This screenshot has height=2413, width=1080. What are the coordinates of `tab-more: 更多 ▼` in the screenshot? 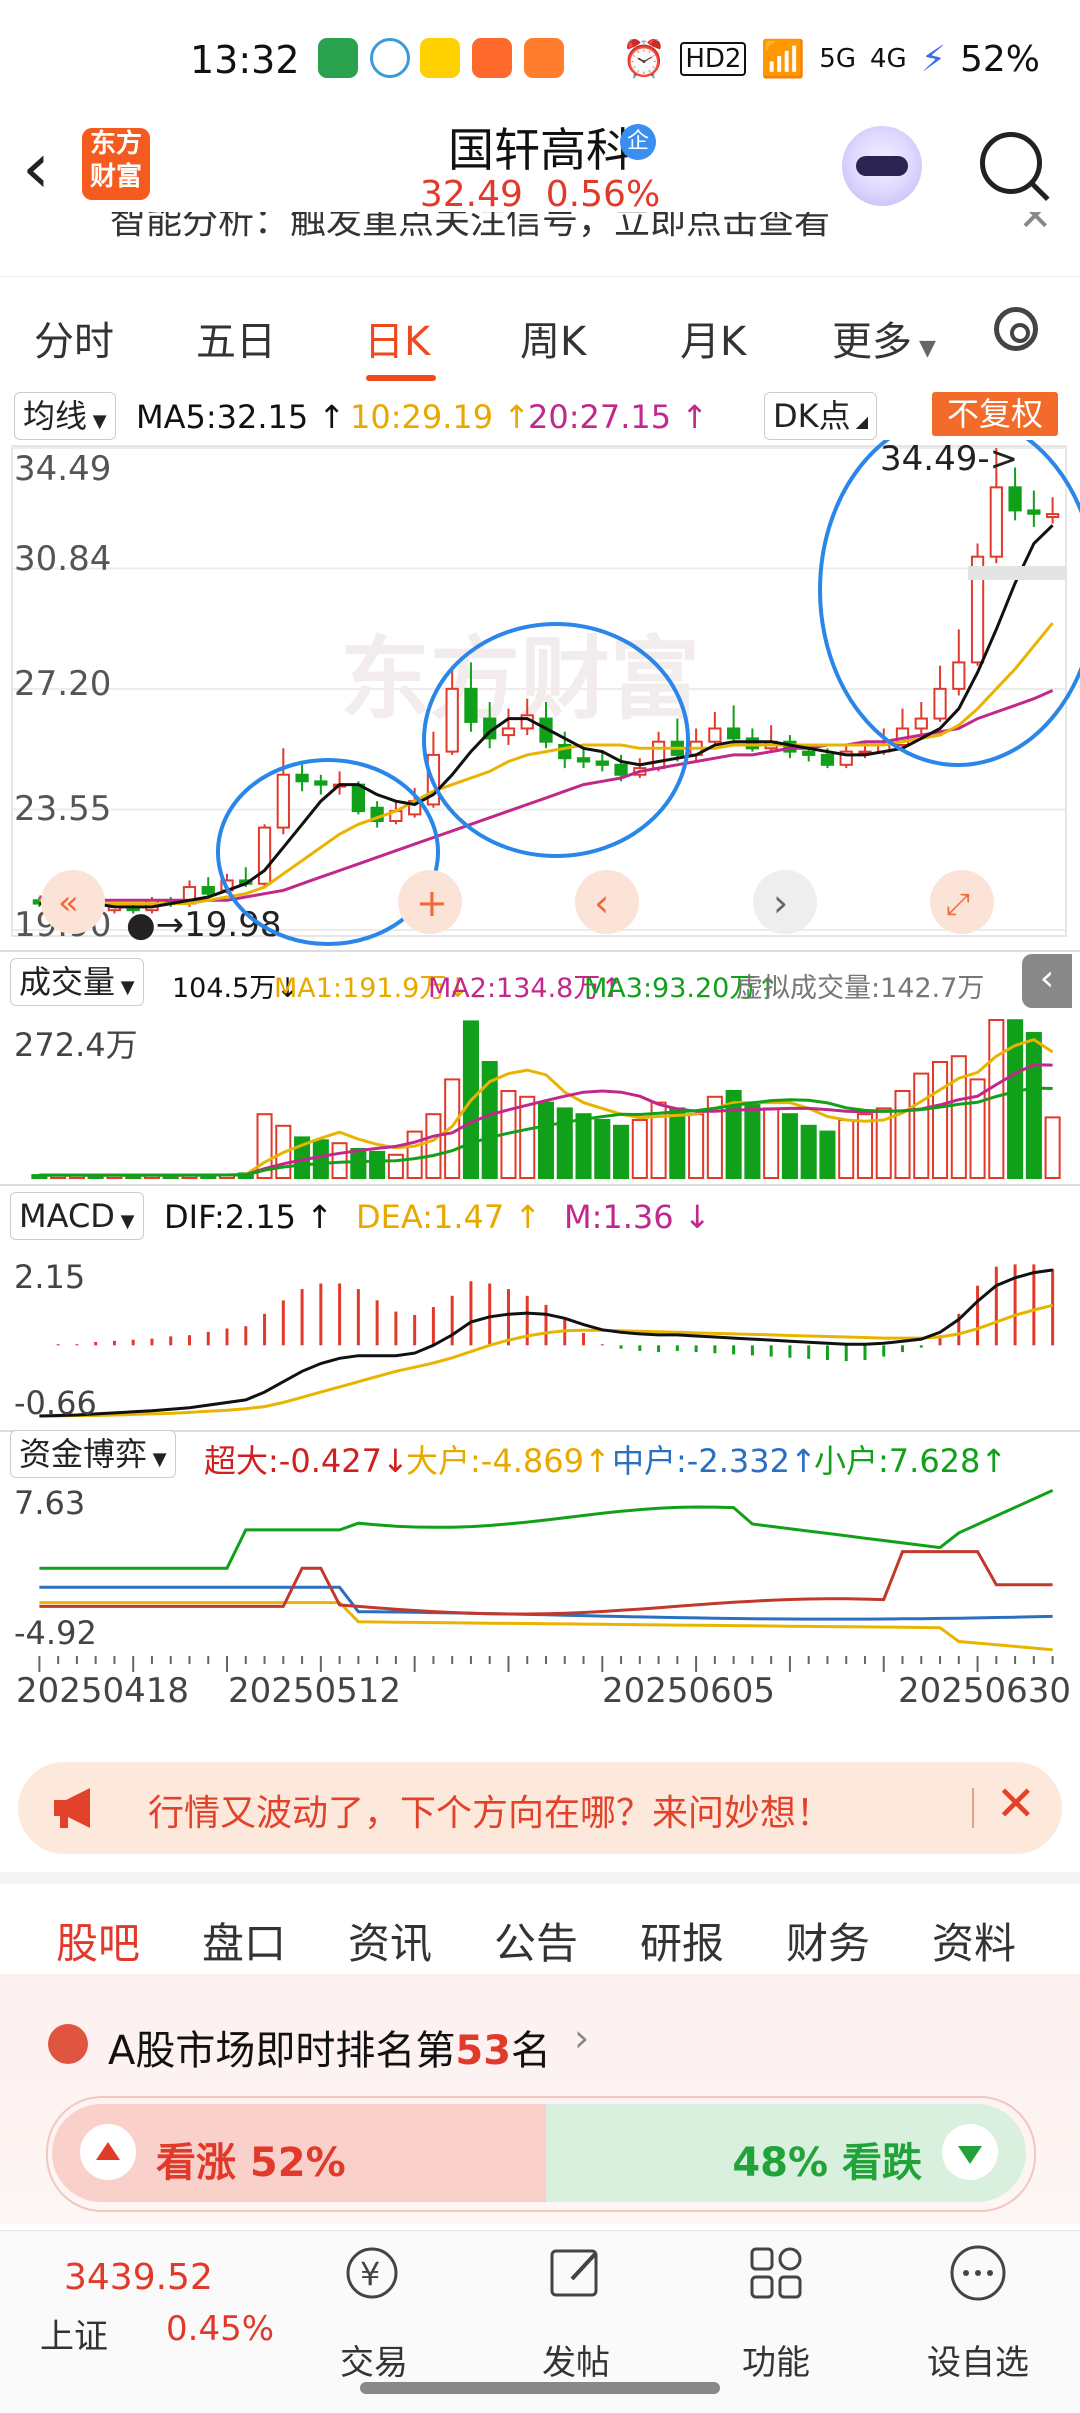 It's located at (884, 338).